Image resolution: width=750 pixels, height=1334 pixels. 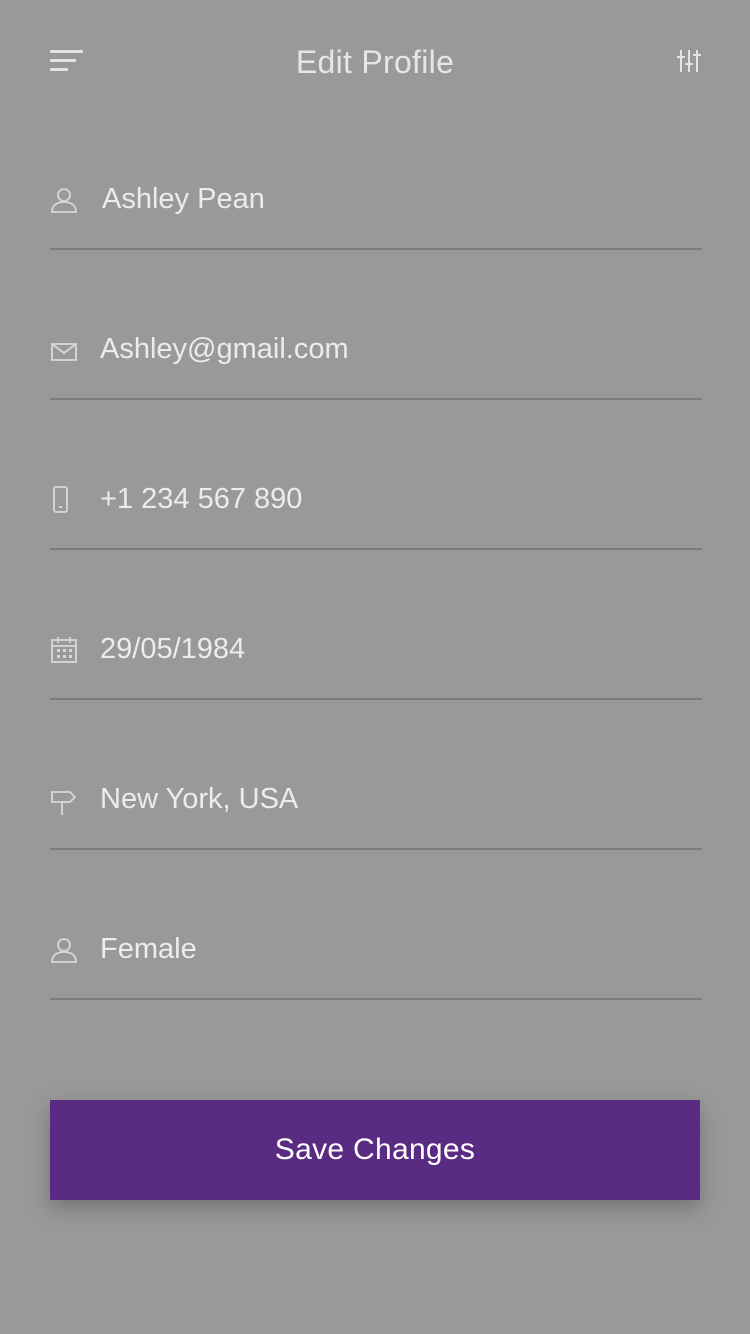 I want to click on birthdate-input, so click(x=395, y=649).